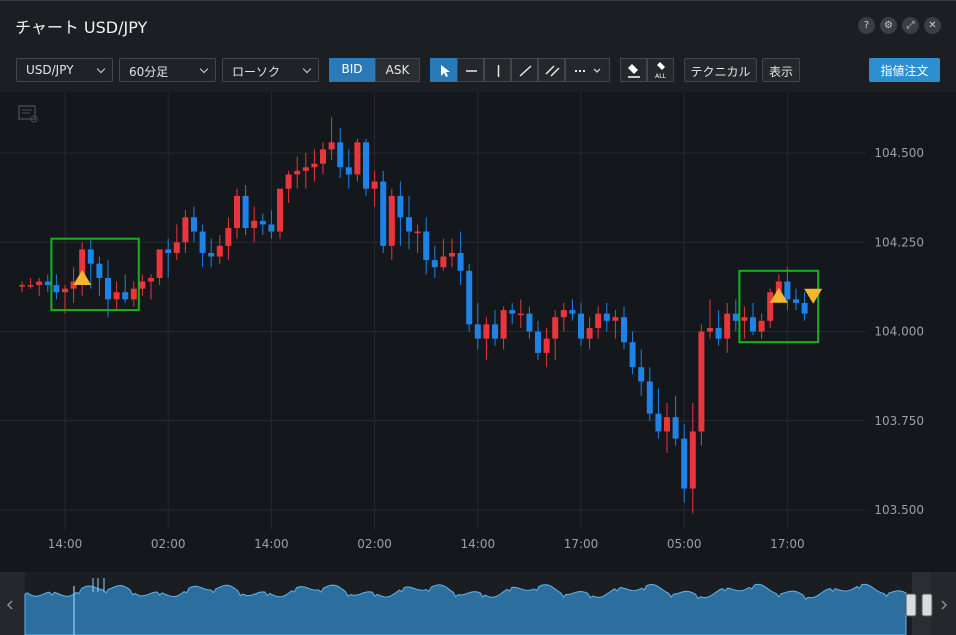  I want to click on price-axis: 104.500 104.250 104.000 103.750 103.500, so click(899, 331).